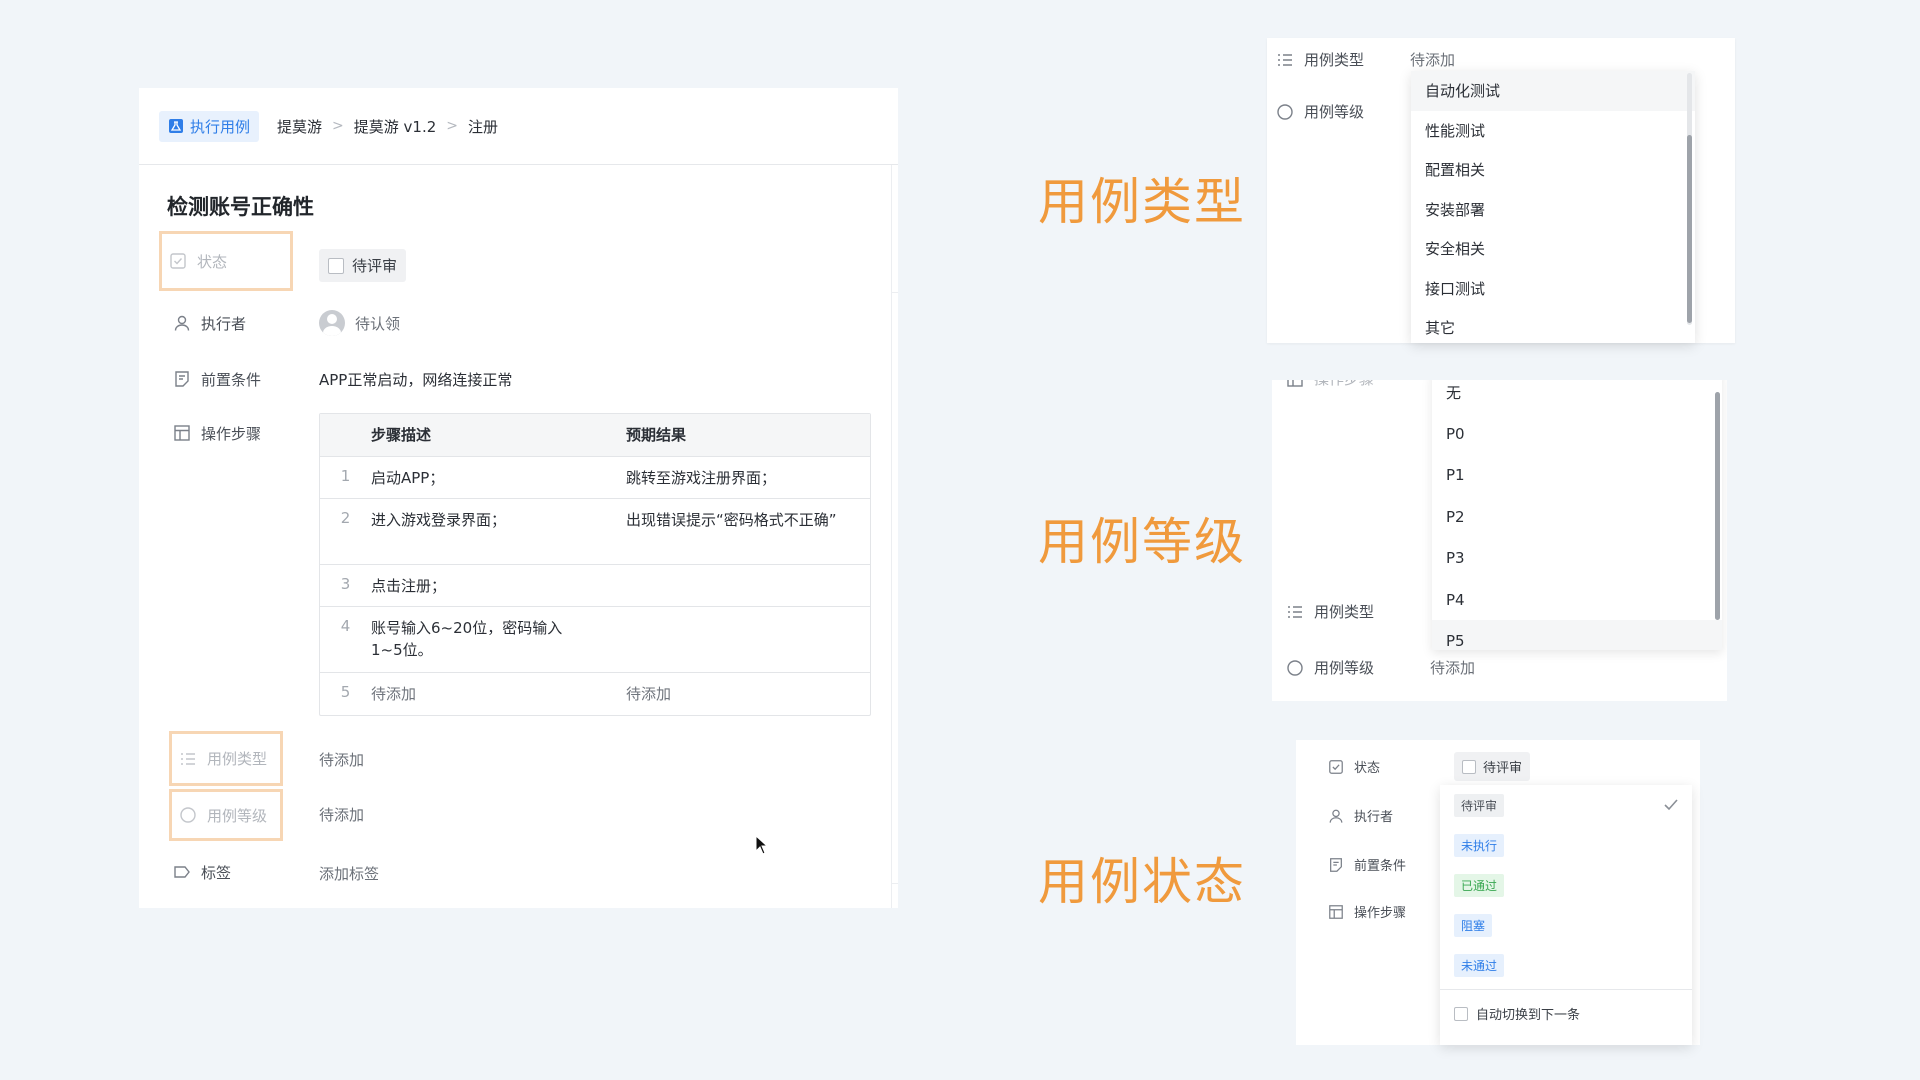 The image size is (1920, 1080). Describe the element at coordinates (1577, 558) in the screenshot. I see `menu-item: P3` at that location.